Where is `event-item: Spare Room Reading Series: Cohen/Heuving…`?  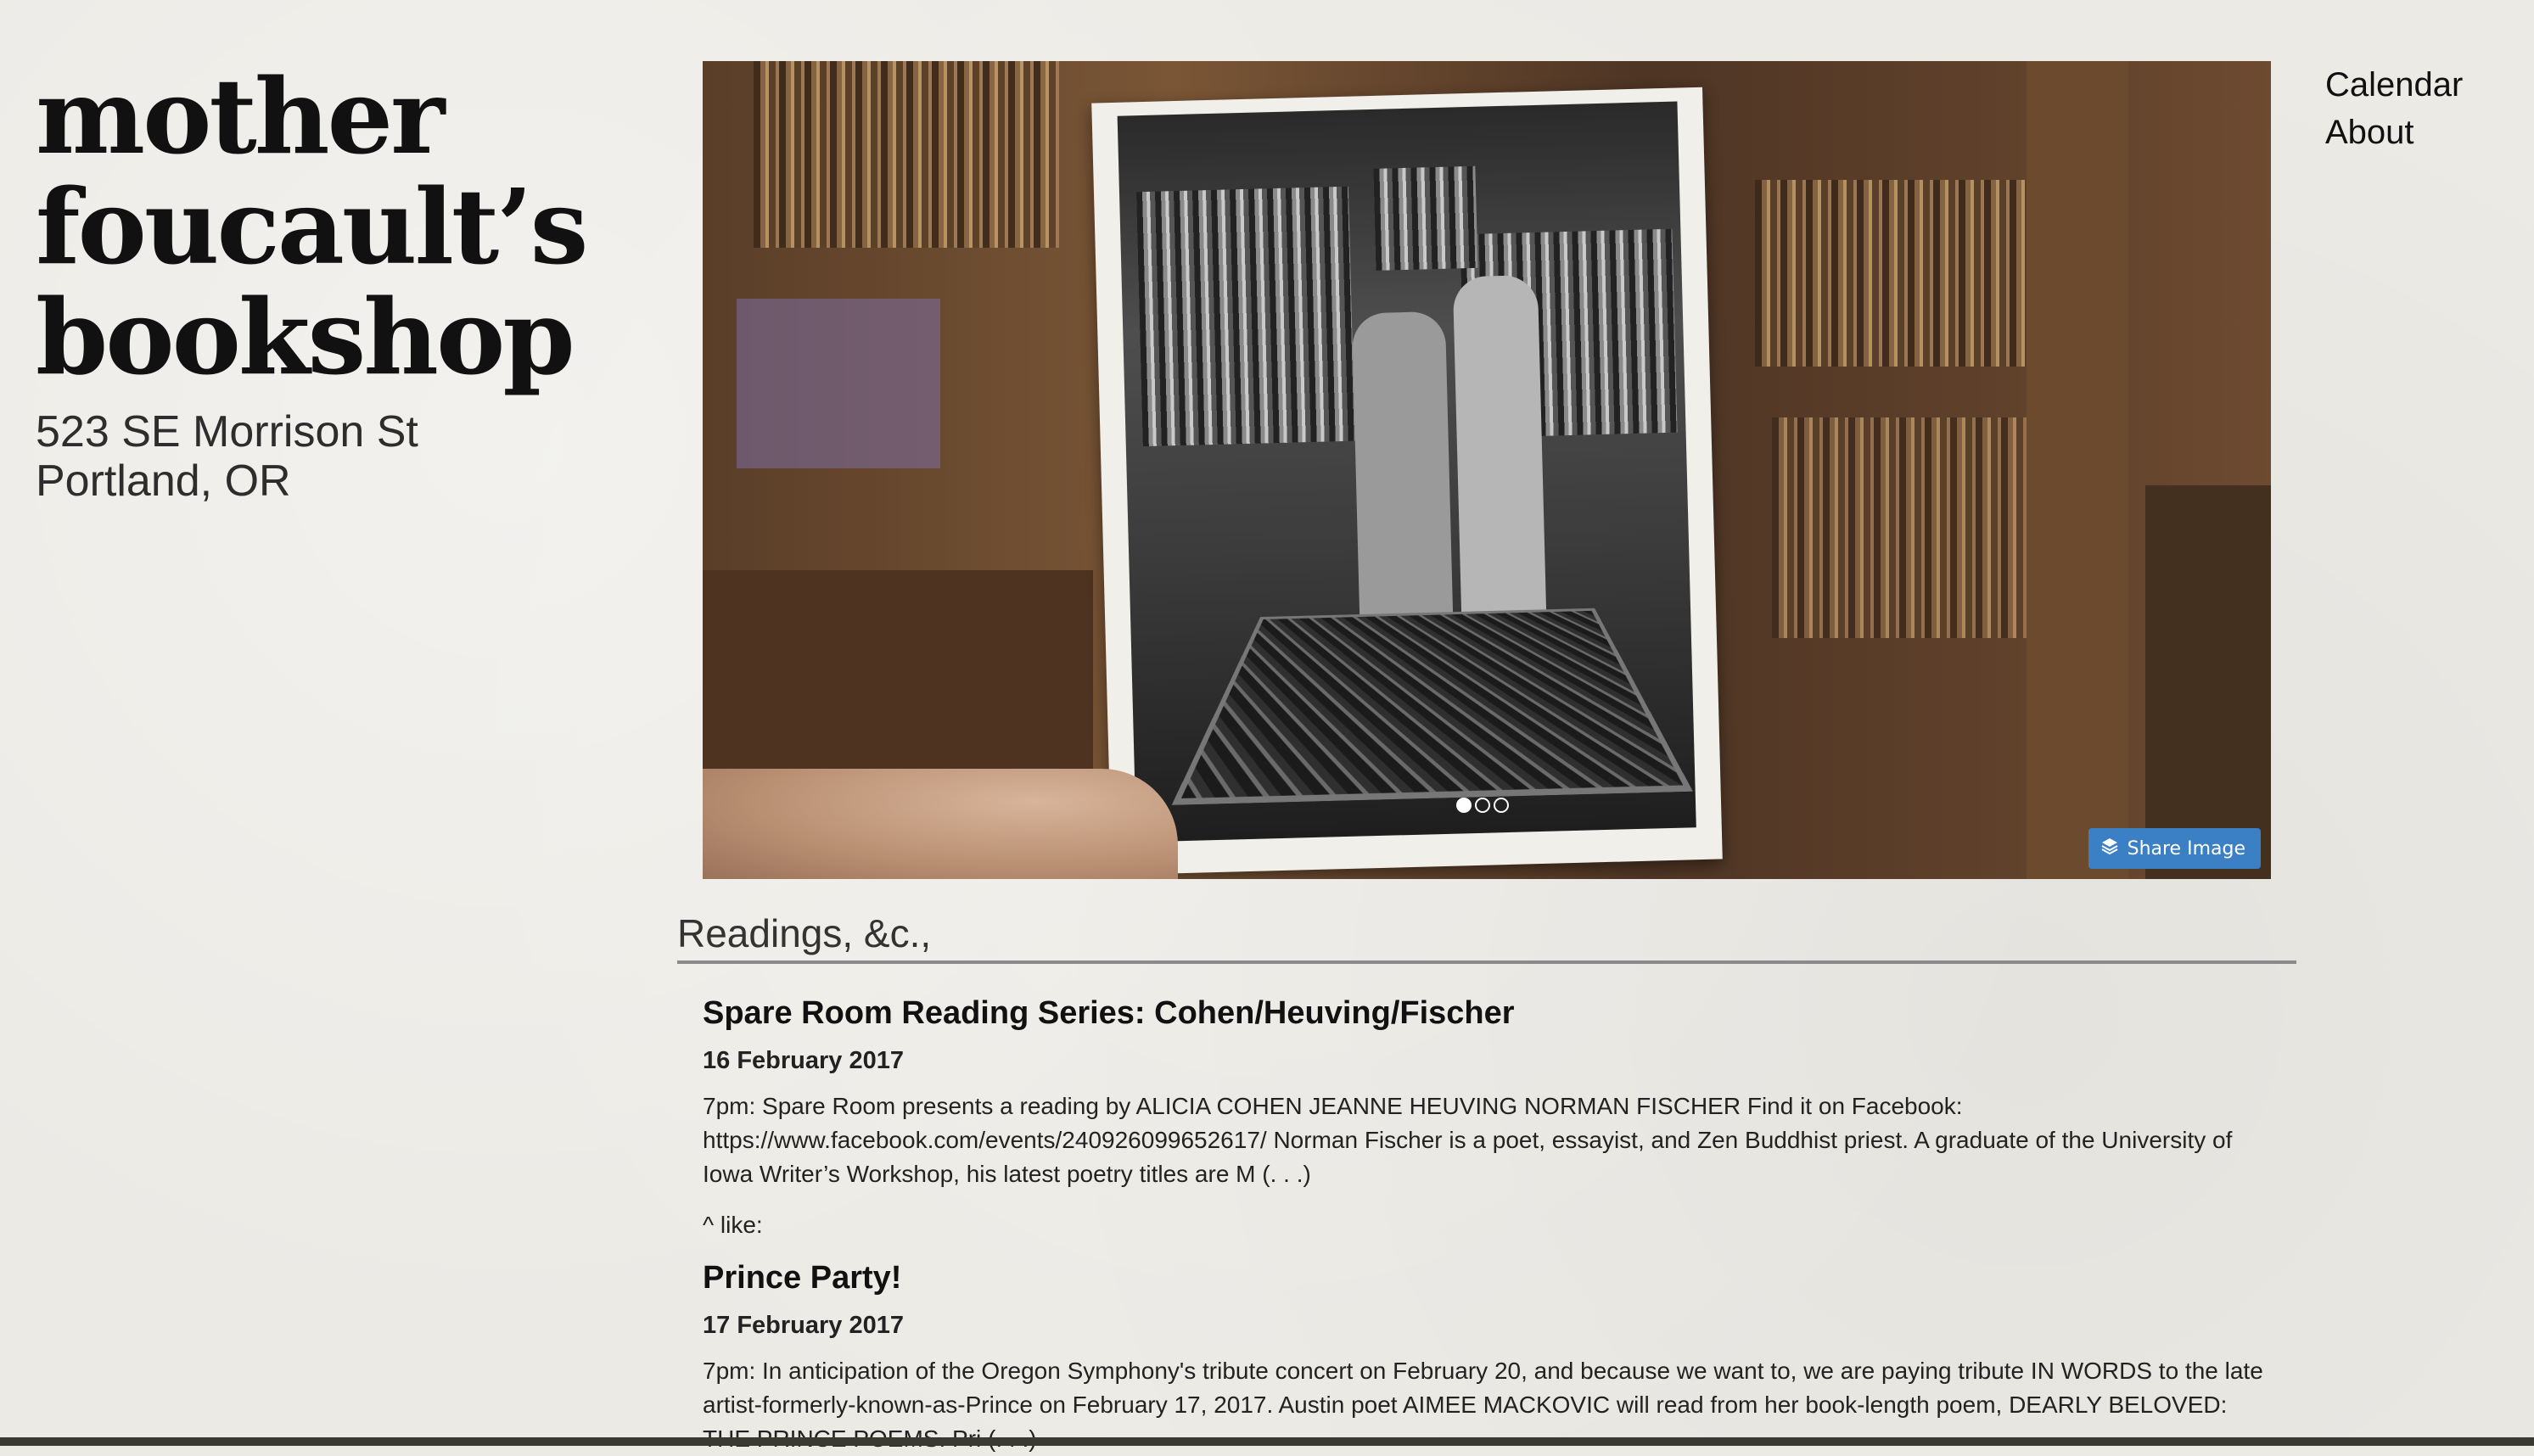
event-item: Spare Room Reading Series: Cohen/Heuving… is located at coordinates (1487, 1090).